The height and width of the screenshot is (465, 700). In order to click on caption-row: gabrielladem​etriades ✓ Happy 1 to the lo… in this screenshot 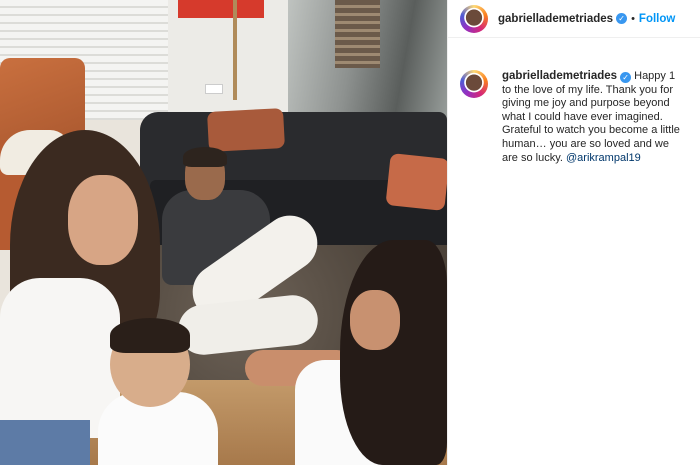, I will do `click(574, 101)`.